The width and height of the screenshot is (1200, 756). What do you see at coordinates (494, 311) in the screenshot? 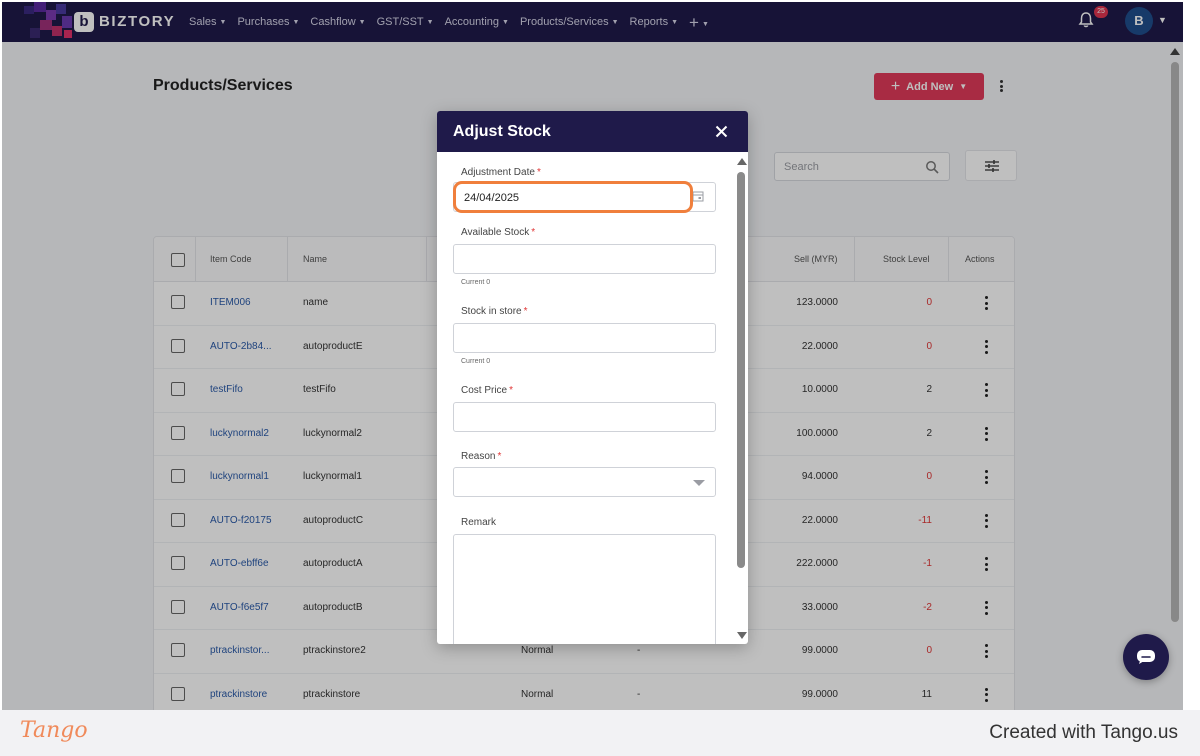
I see `stock-in-store-label: Stock in store *` at bounding box center [494, 311].